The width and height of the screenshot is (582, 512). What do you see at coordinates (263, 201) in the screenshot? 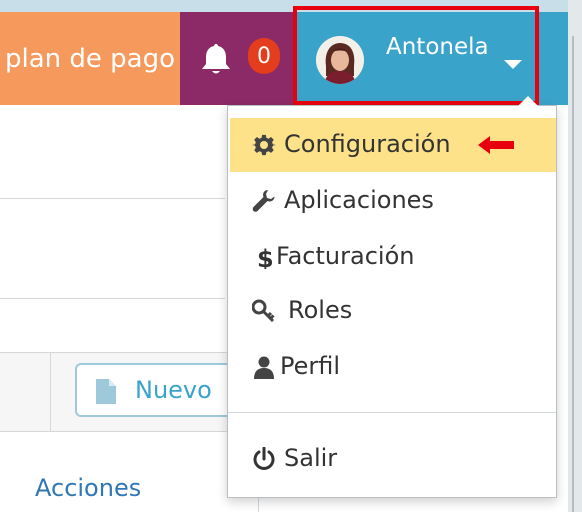
I see `wrench-icon` at bounding box center [263, 201].